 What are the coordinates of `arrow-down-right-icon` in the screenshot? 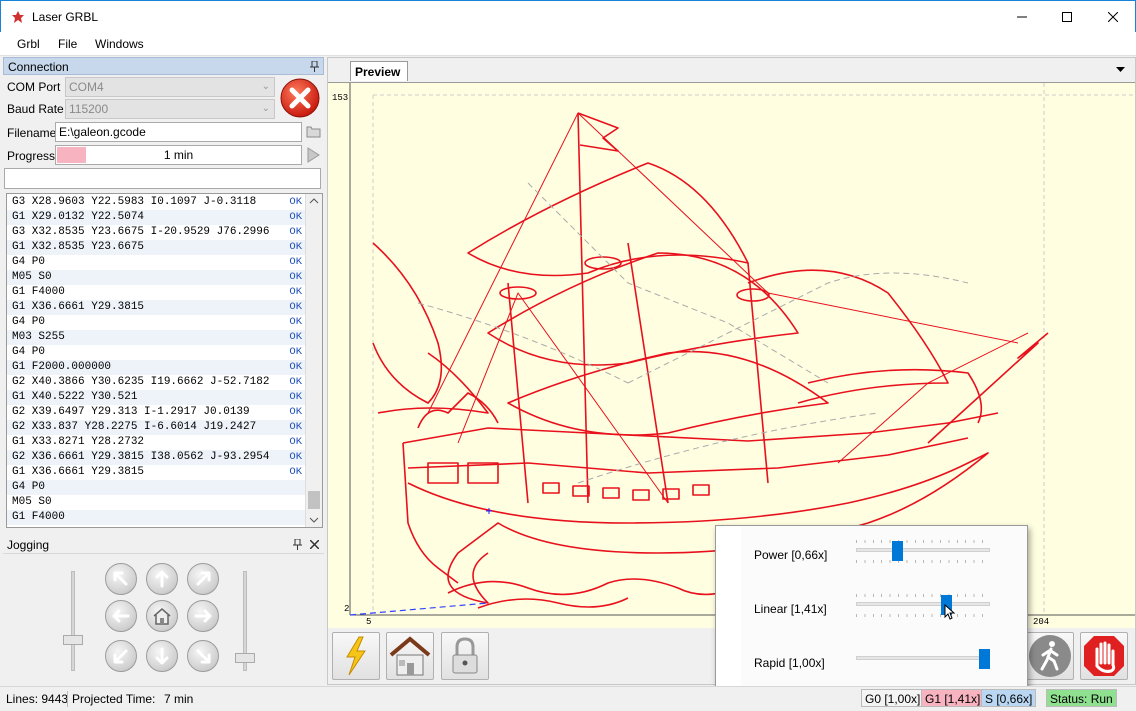 It's located at (203, 656).